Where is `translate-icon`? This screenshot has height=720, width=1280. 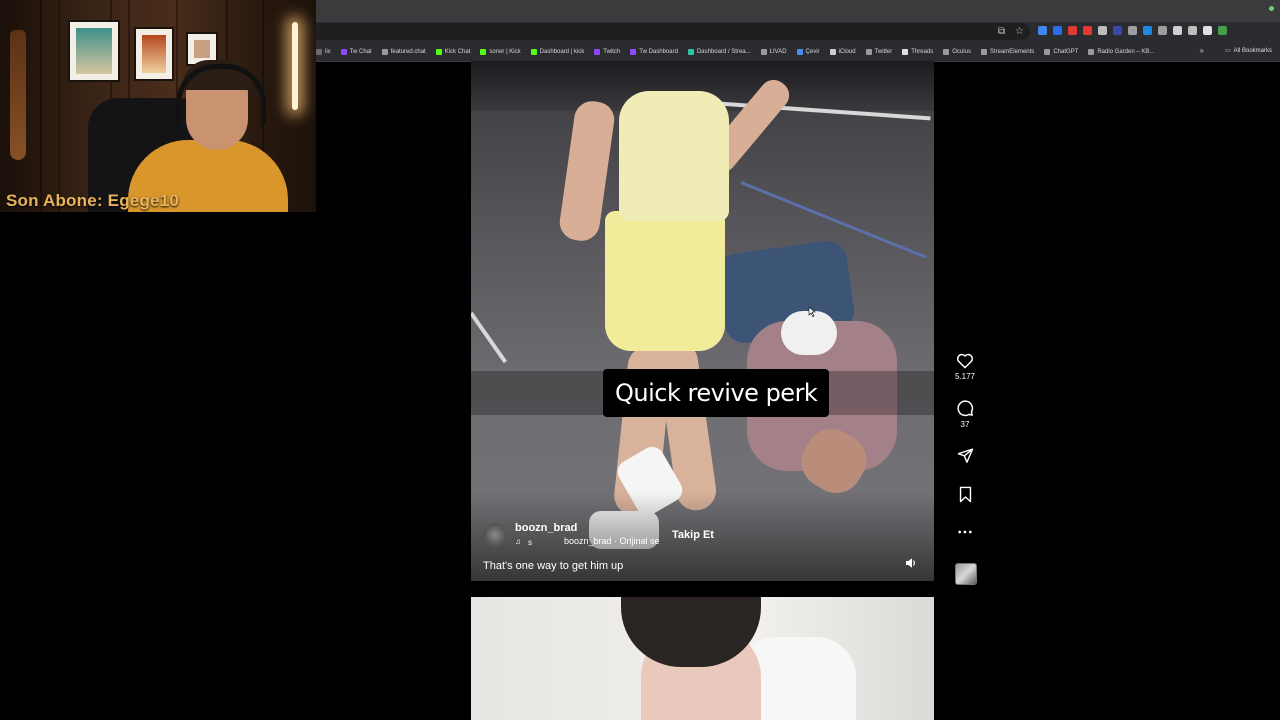 translate-icon is located at coordinates (799, 51).